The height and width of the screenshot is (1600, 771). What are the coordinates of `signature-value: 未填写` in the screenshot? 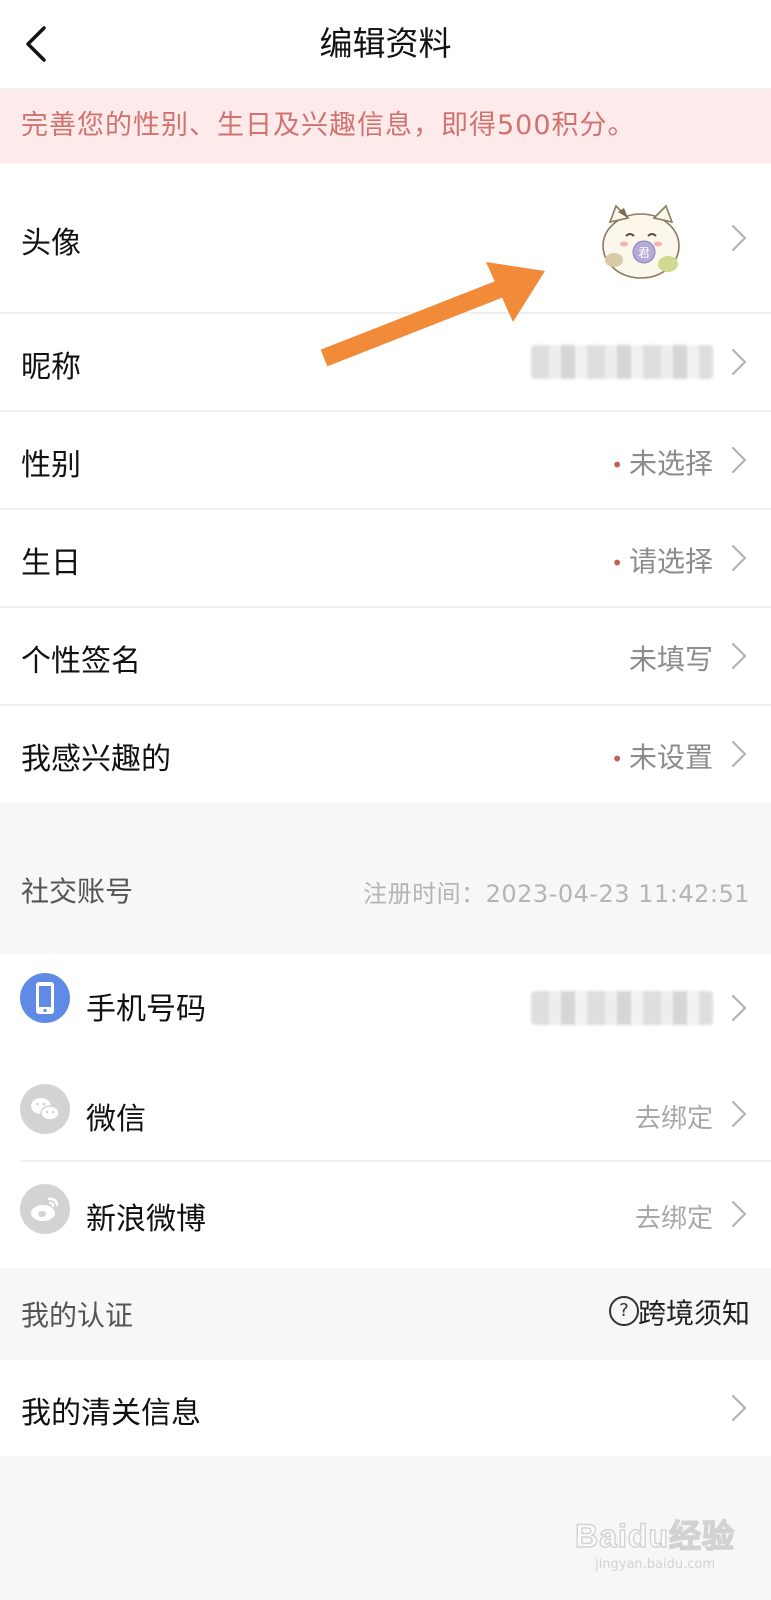 It's located at (670, 659).